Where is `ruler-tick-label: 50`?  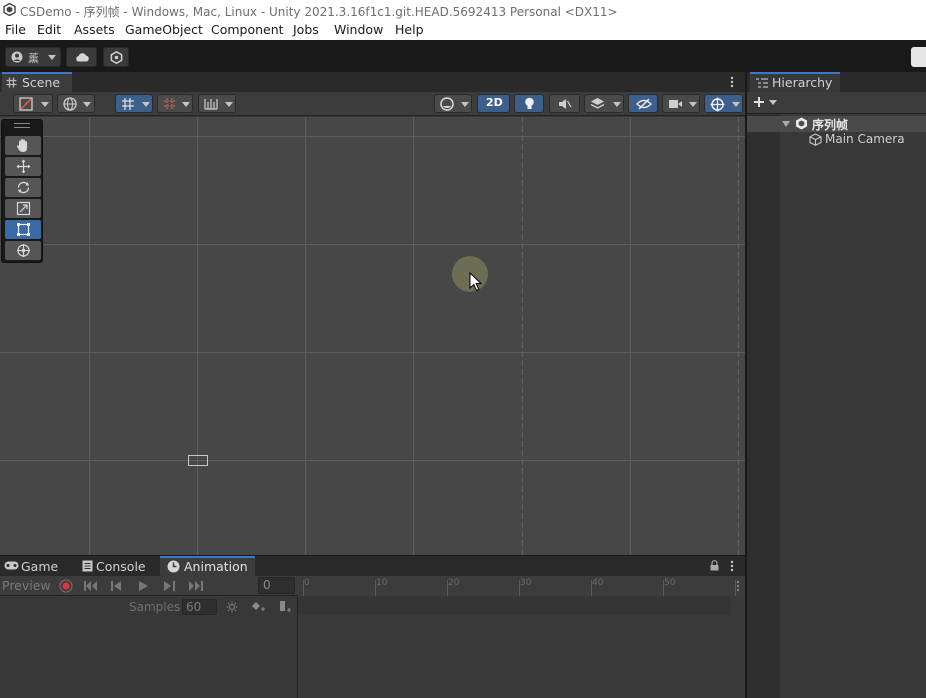 ruler-tick-label: 50 is located at coordinates (670, 583).